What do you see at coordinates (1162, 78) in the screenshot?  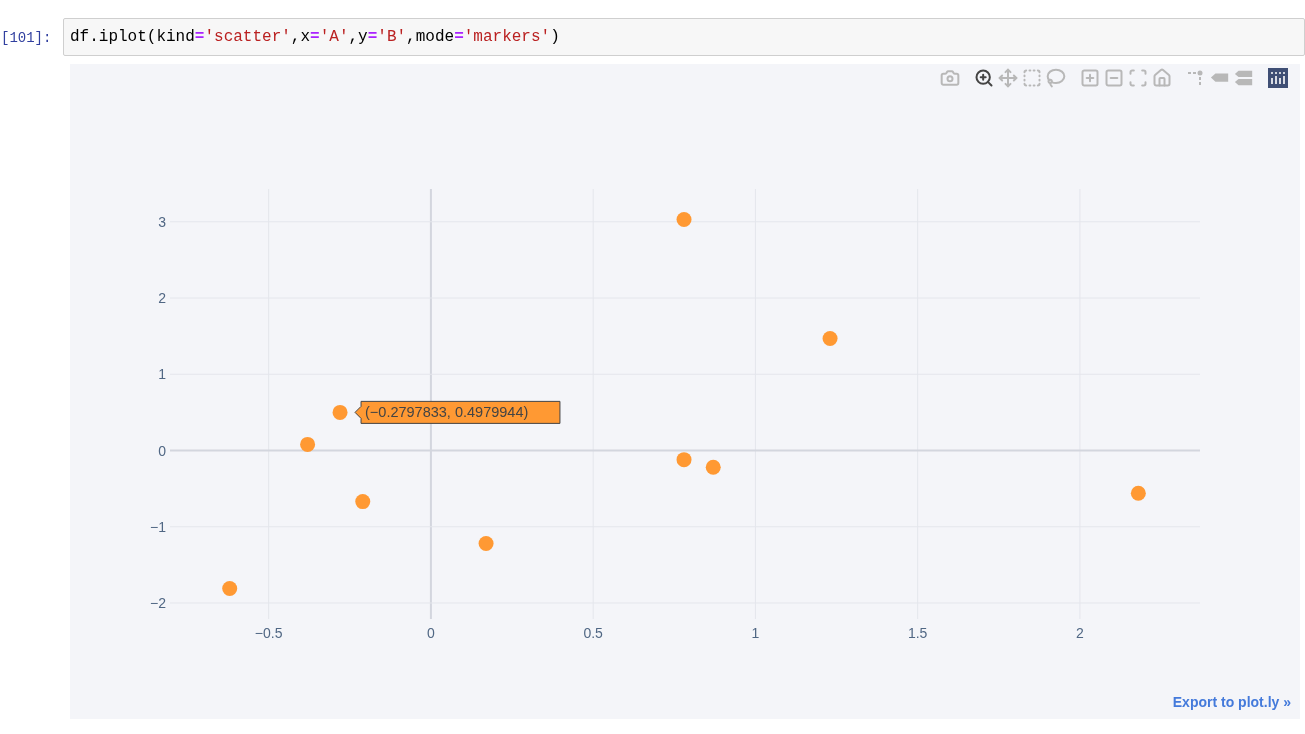 I see `home-icon` at bounding box center [1162, 78].